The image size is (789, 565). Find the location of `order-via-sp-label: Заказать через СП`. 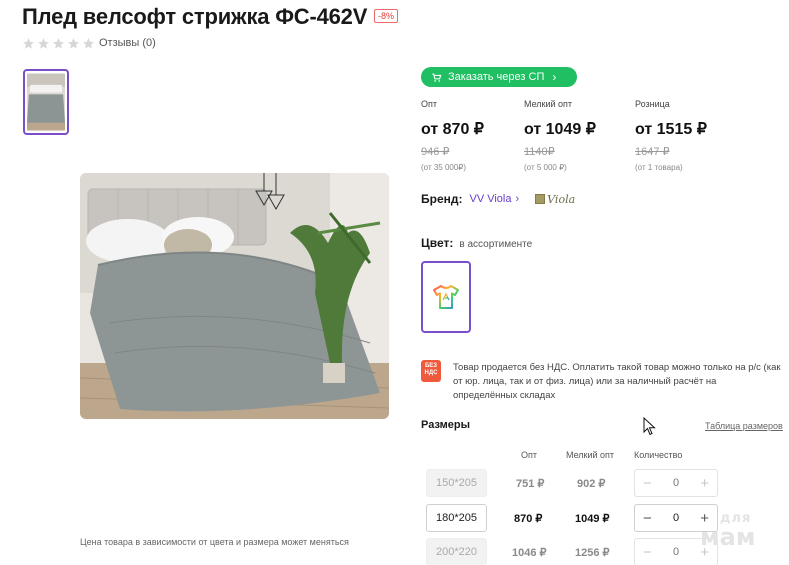

order-via-sp-label: Заказать через СП is located at coordinates (496, 77).